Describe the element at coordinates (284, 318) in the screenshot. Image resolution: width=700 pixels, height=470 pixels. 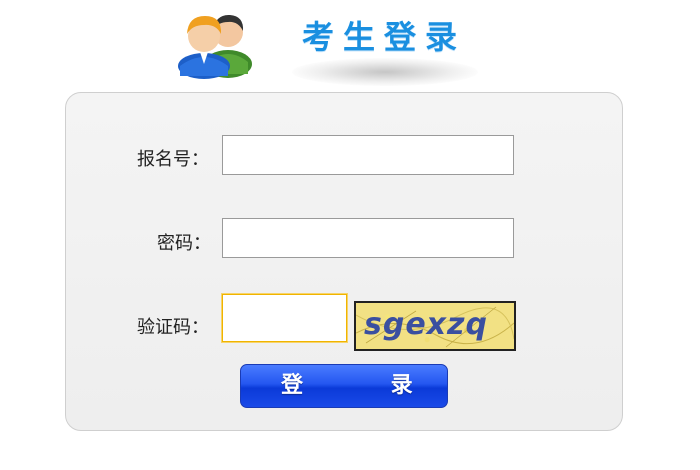
I see `captcha-input` at that location.